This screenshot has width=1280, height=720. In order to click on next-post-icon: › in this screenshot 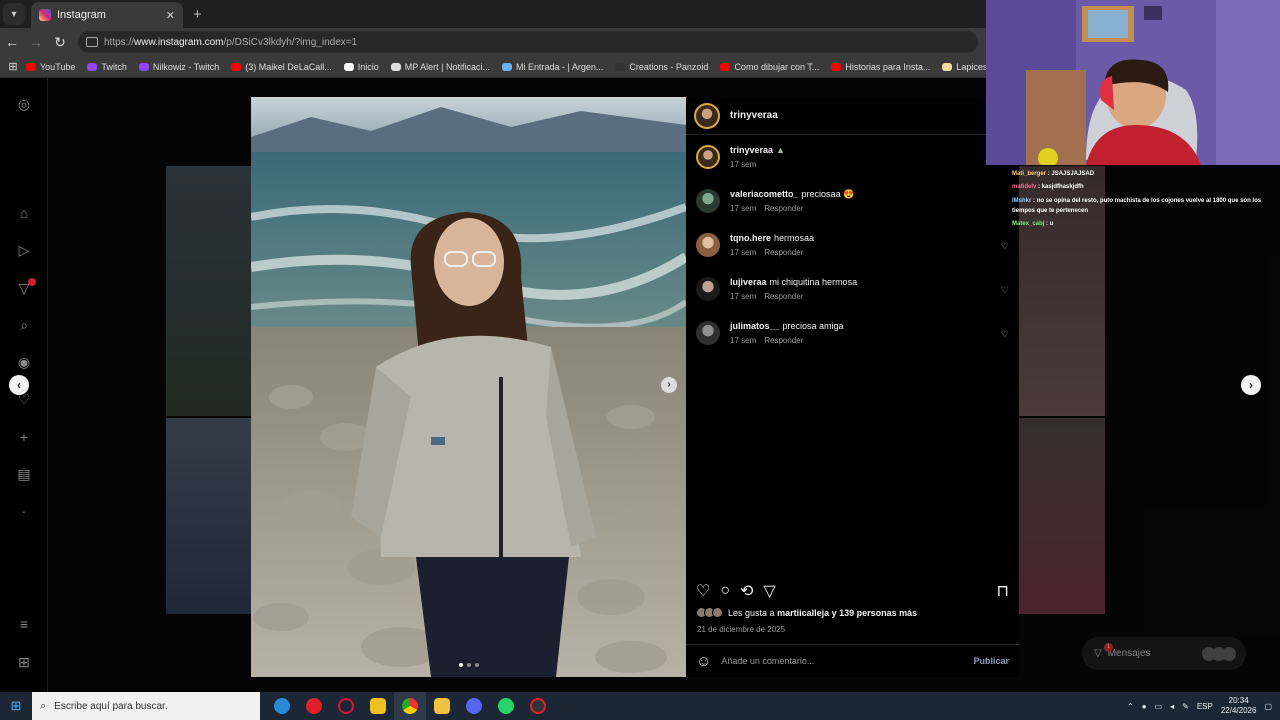, I will do `click(1251, 385)`.